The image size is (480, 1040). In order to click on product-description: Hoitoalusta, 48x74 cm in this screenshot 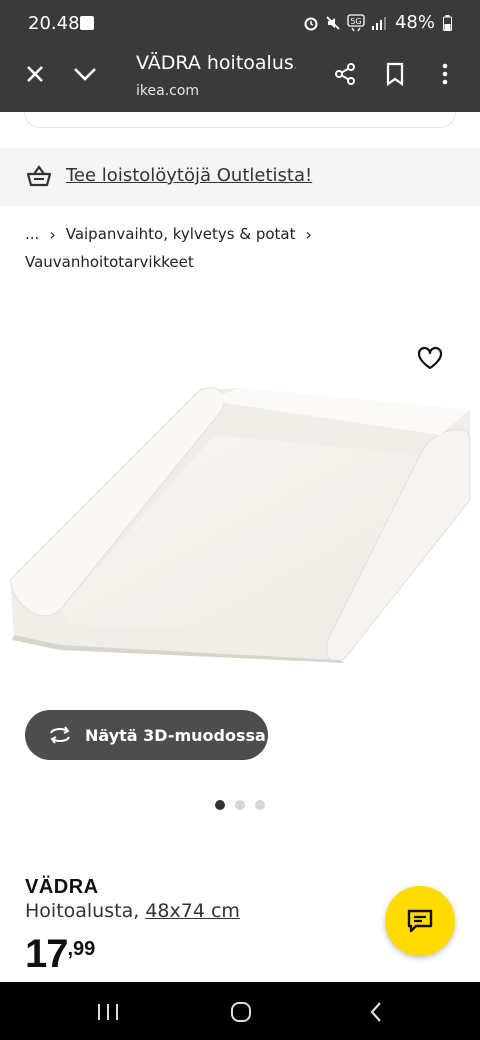, I will do `click(132, 911)`.